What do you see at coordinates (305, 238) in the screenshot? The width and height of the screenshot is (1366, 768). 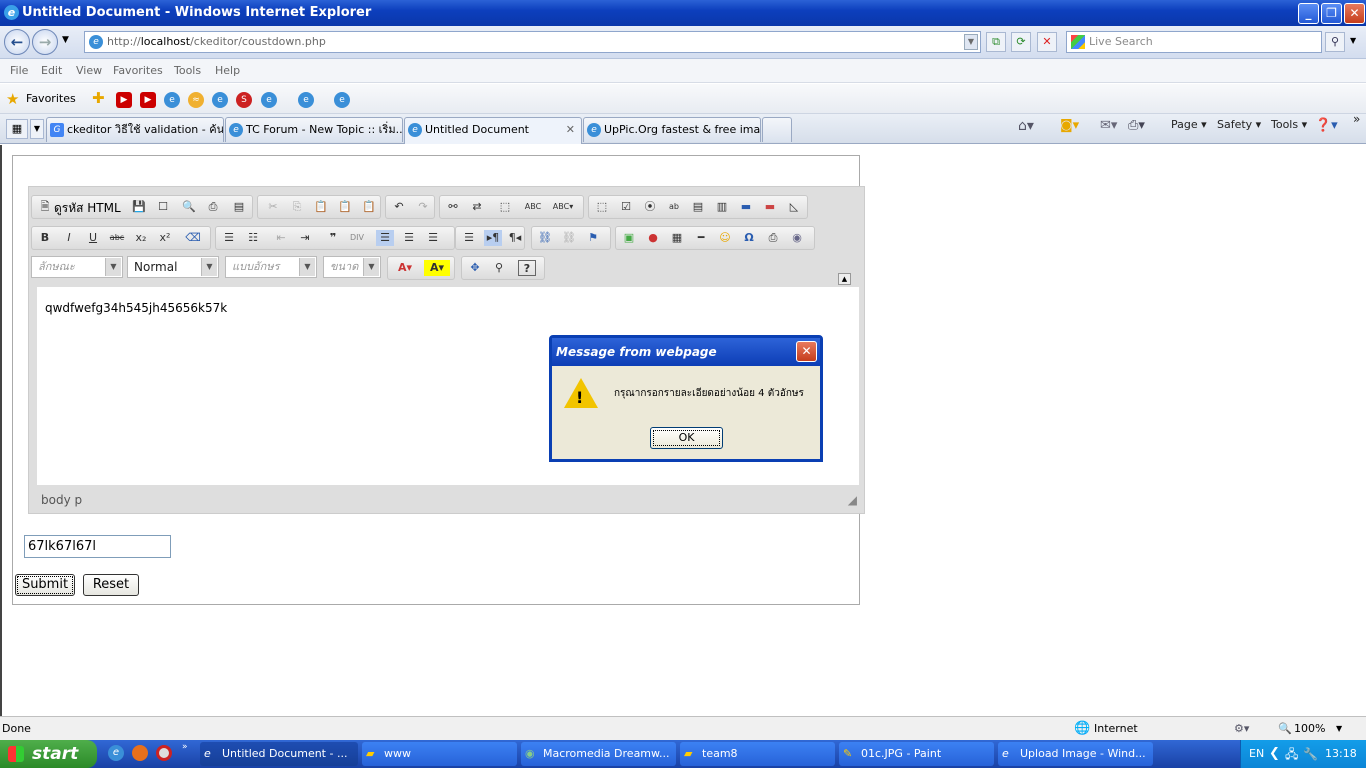 I see `indent-icon: ⇥` at bounding box center [305, 238].